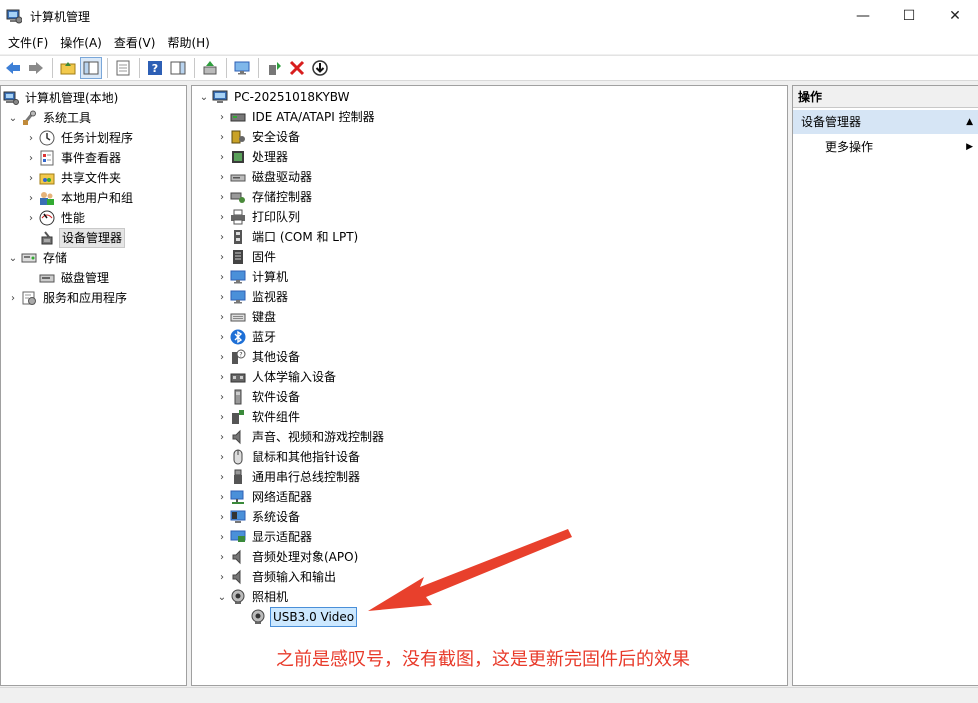 The height and width of the screenshot is (703, 978). I want to click on device-category-item: › 网络适配器, so click(264, 497).